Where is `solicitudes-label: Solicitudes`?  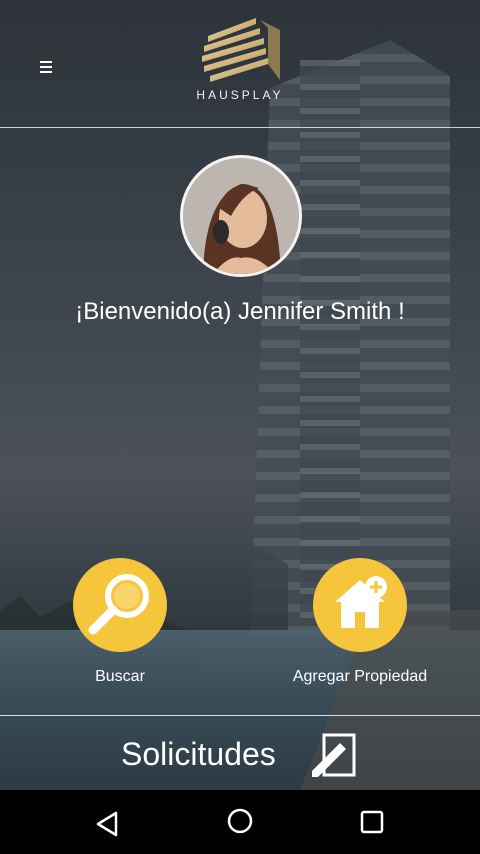 solicitudes-label: Solicitudes is located at coordinates (198, 754).